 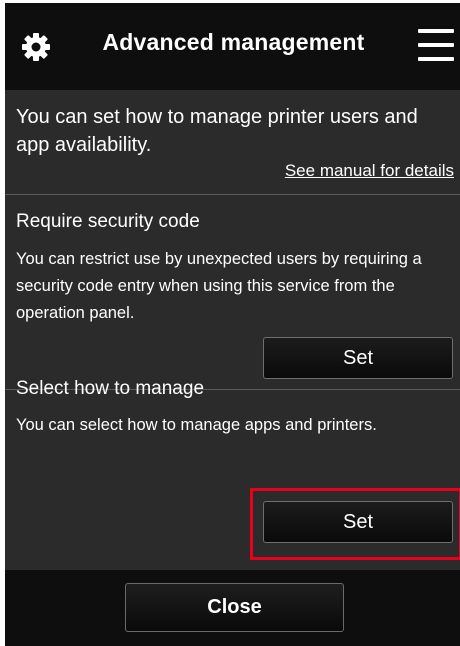 I want to click on header-bar: Advanced management, so click(x=232, y=46).